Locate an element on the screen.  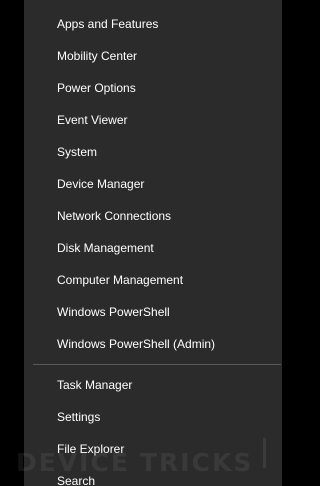
menu-item-windows-powershell-admin: Windows PowerShell (Admin) is located at coordinates (153, 344).